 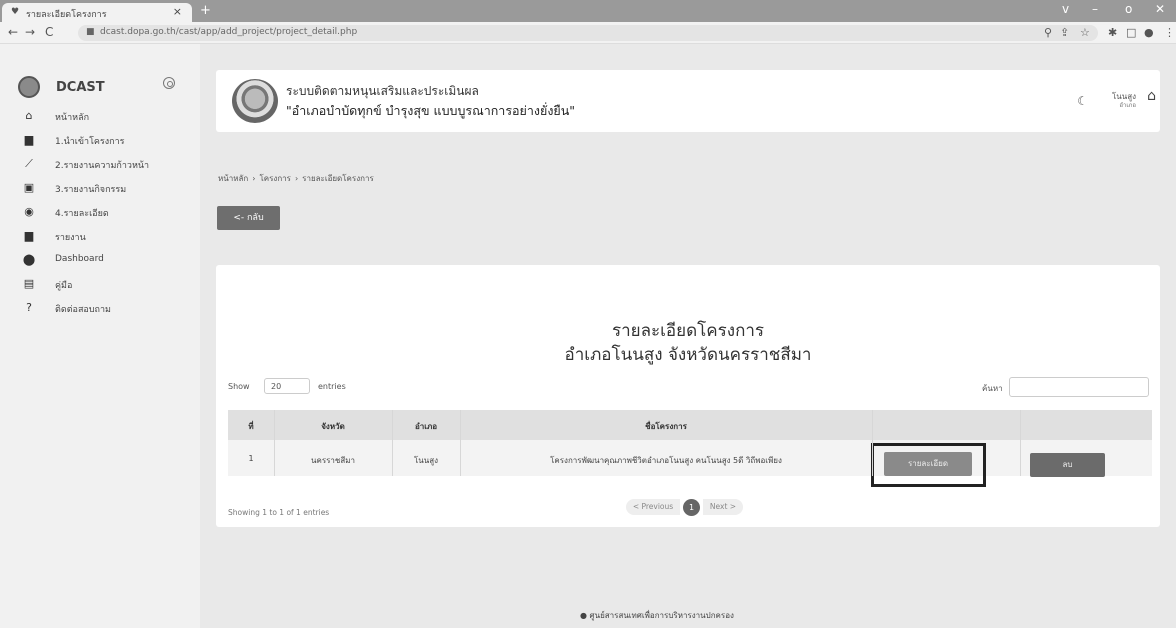 What do you see at coordinates (653, 507) in the screenshot?
I see `previous-page-button: < Previous` at bounding box center [653, 507].